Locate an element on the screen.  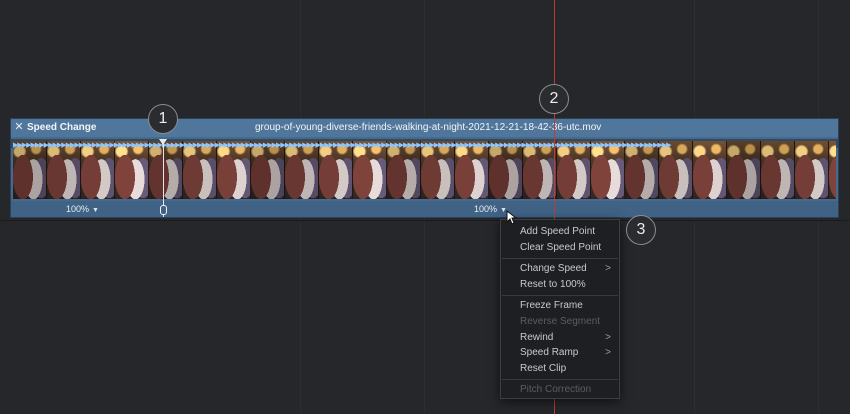
speed-bar: 100% ▼ 100% ▼ is located at coordinates (424, 209).